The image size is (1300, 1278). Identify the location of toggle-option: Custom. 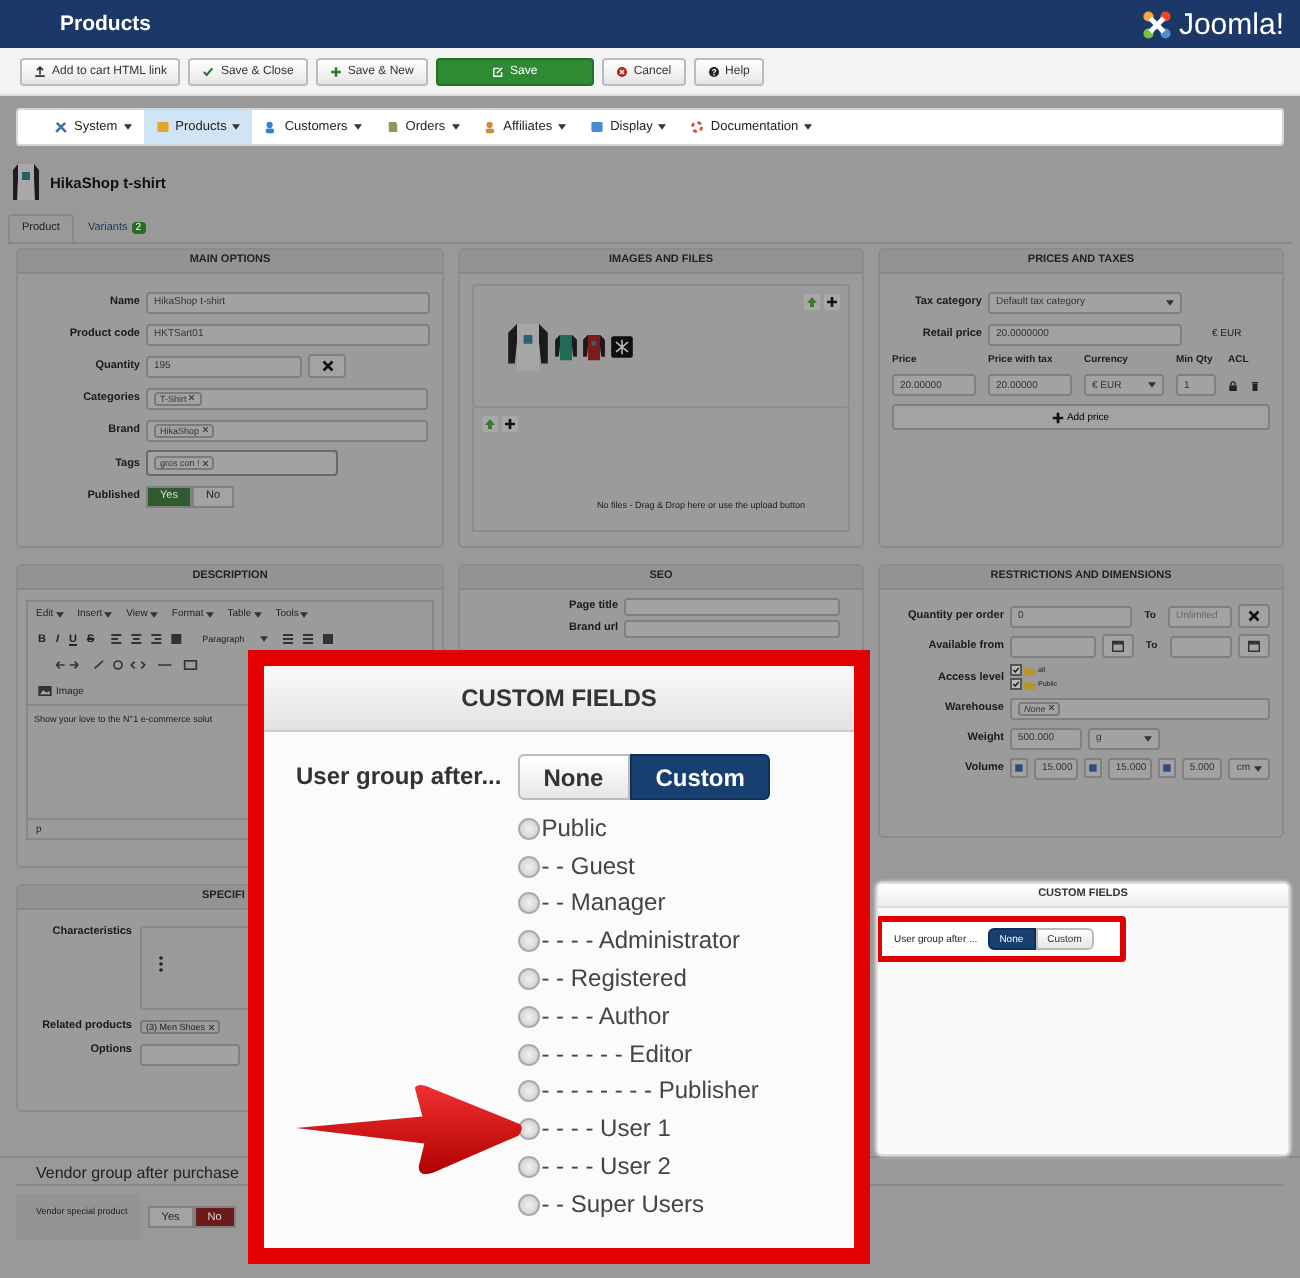
(700, 777).